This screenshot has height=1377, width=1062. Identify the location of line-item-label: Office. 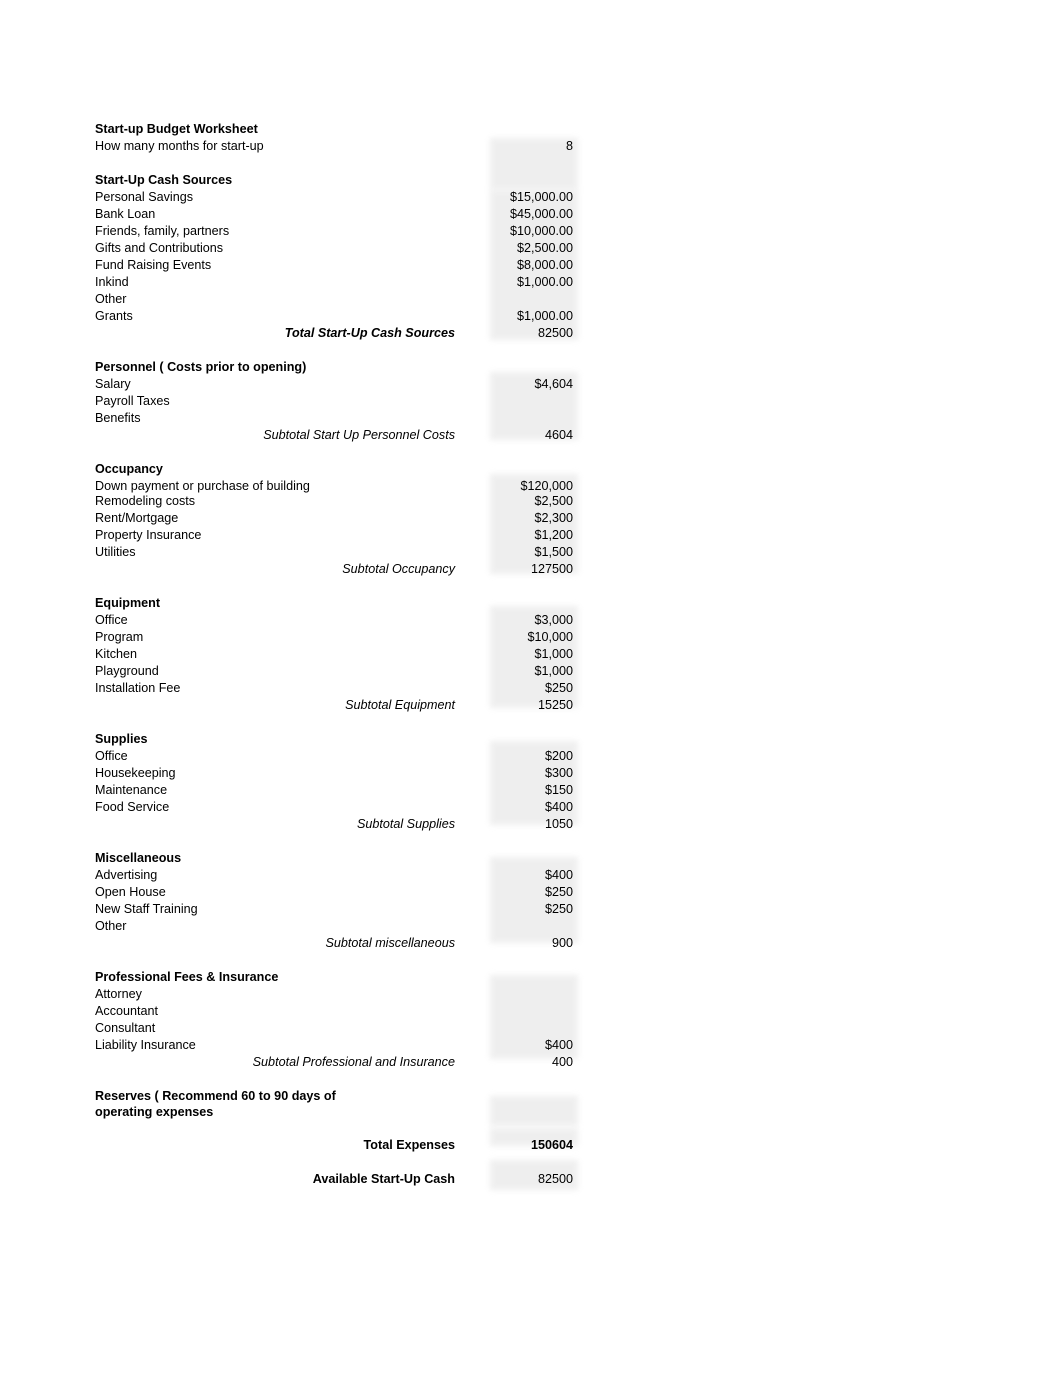
(111, 620).